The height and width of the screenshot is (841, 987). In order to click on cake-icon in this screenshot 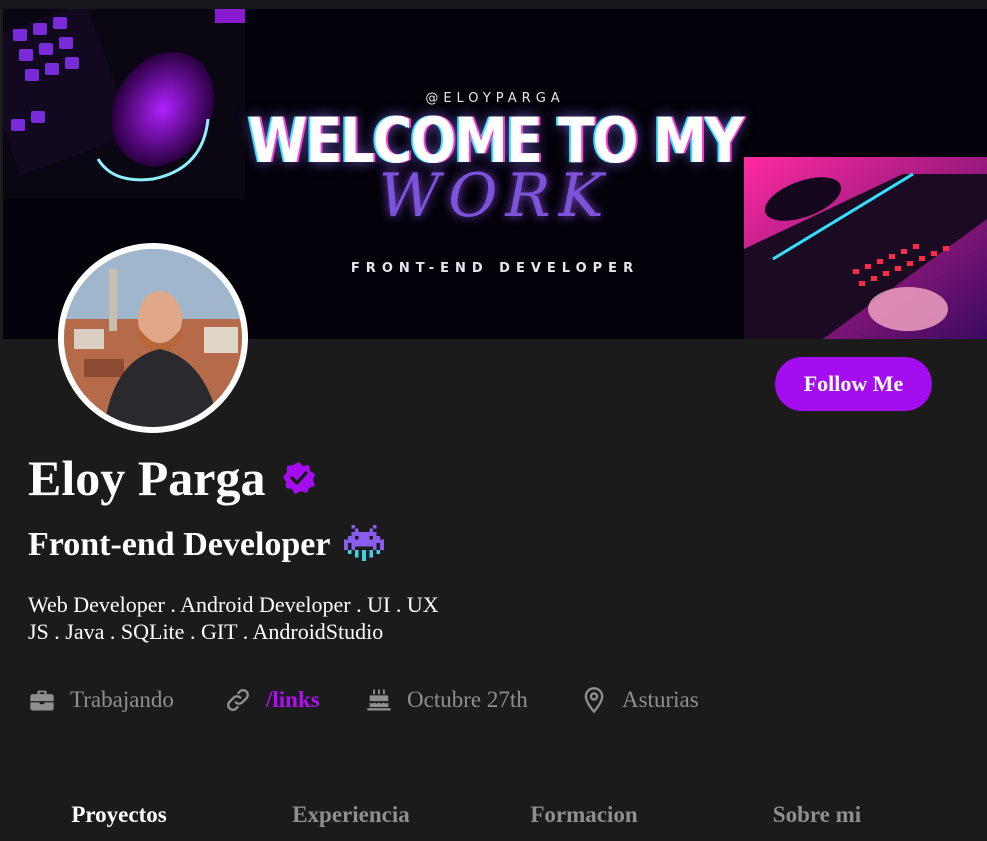, I will do `click(379, 700)`.